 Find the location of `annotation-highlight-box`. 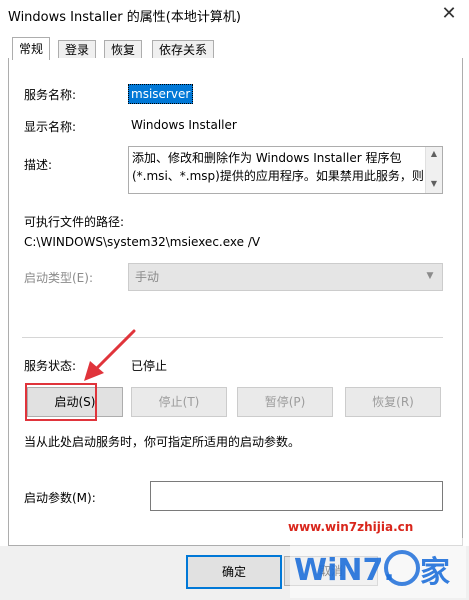

annotation-highlight-box is located at coordinates (61, 402).